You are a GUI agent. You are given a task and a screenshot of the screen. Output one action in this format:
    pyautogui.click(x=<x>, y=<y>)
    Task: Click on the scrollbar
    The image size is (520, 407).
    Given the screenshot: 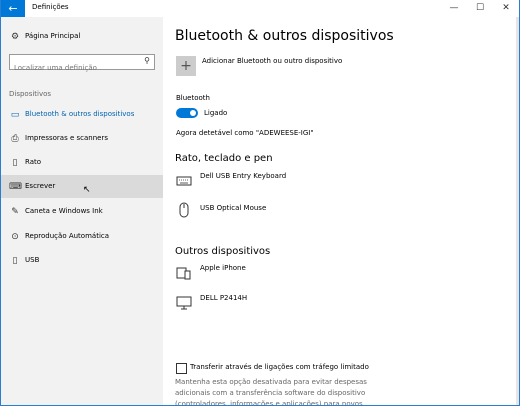 What is the action you would take?
    pyautogui.click(x=517, y=211)
    